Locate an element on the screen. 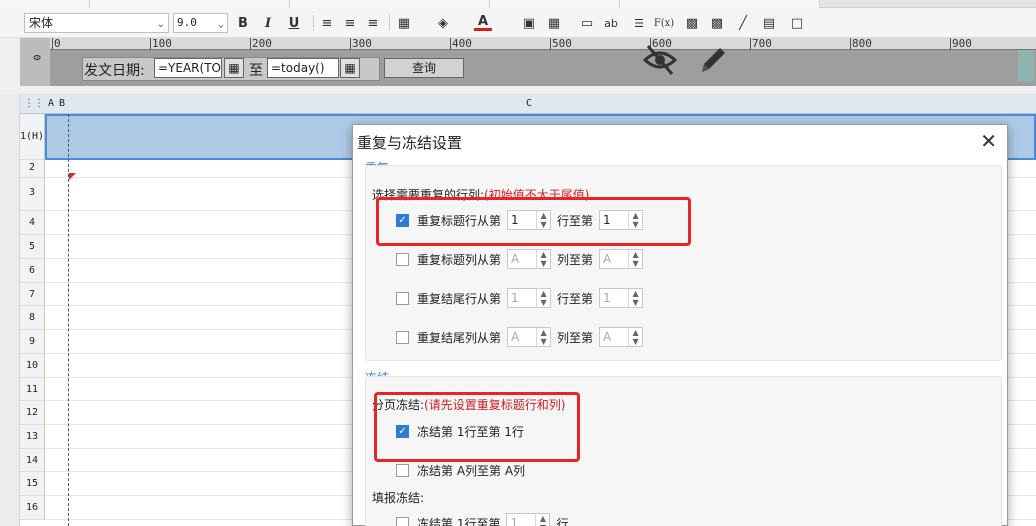 The image size is (1036, 526). repeat-end-row-option: 重复结尾行从第 1 ▲ ▼ 行至第 1 ▲ ▼ is located at coordinates (522, 298).